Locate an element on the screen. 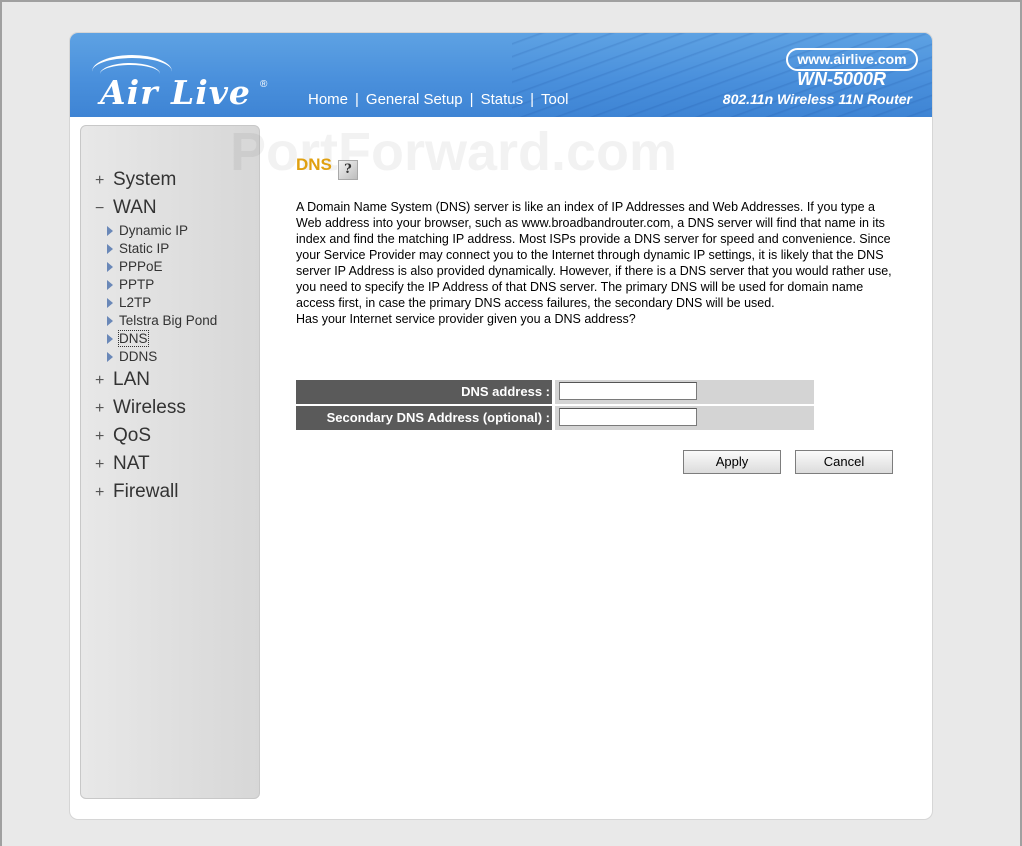 This screenshot has height=846, width=1022. airlive-logo: Air Live ® is located at coordinates (182, 83).